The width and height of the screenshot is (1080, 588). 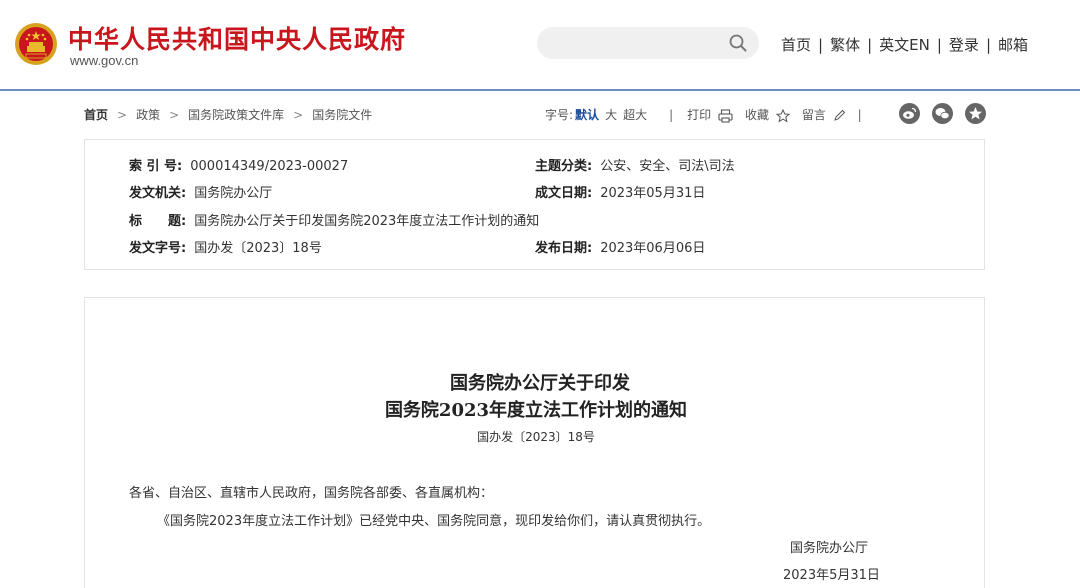 What do you see at coordinates (564, 248) in the screenshot?
I see `meta-published-label: 发布日期:` at bounding box center [564, 248].